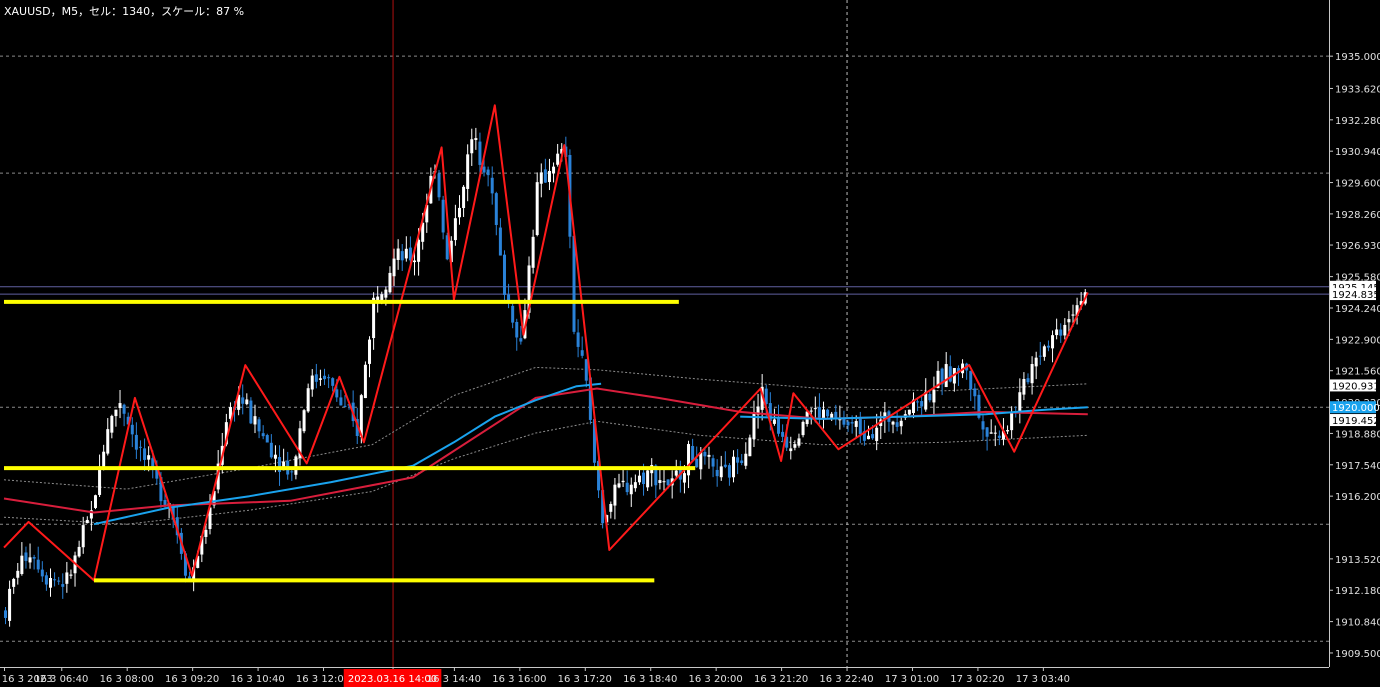  Describe the element at coordinates (192, 679) in the screenshot. I see `x-tick-label: 16 3 09:20` at that location.